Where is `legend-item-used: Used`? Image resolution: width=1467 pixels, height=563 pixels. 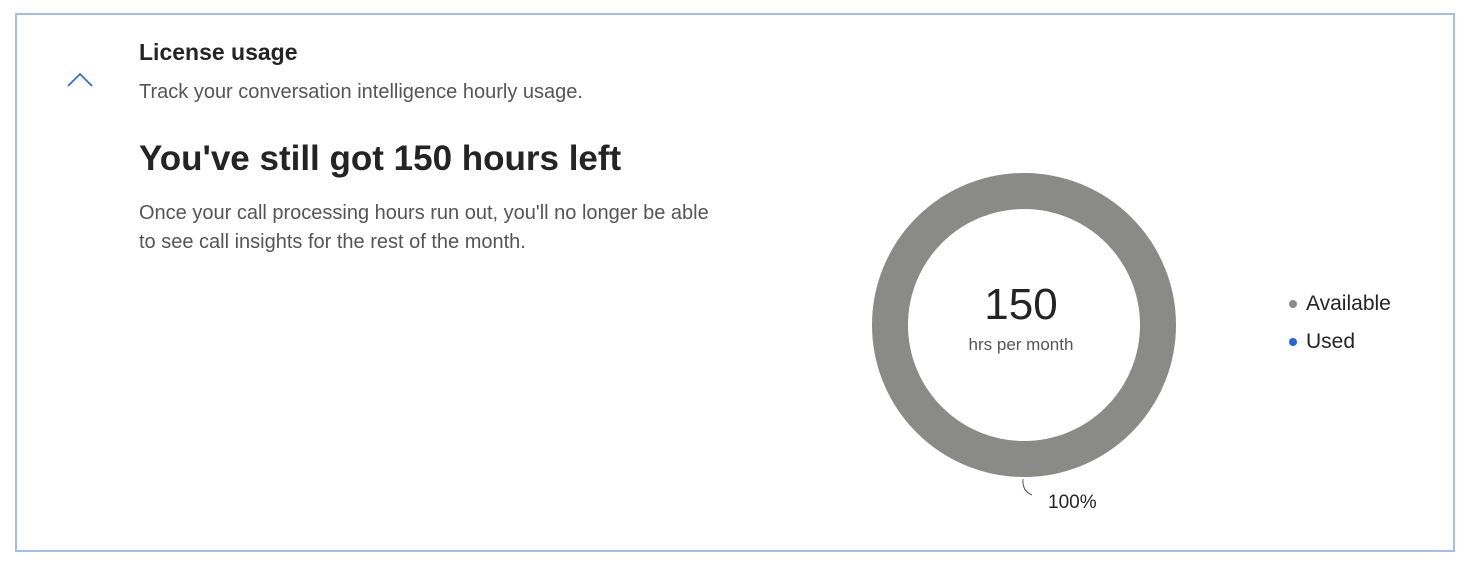 legend-item-used: Used is located at coordinates (1340, 342).